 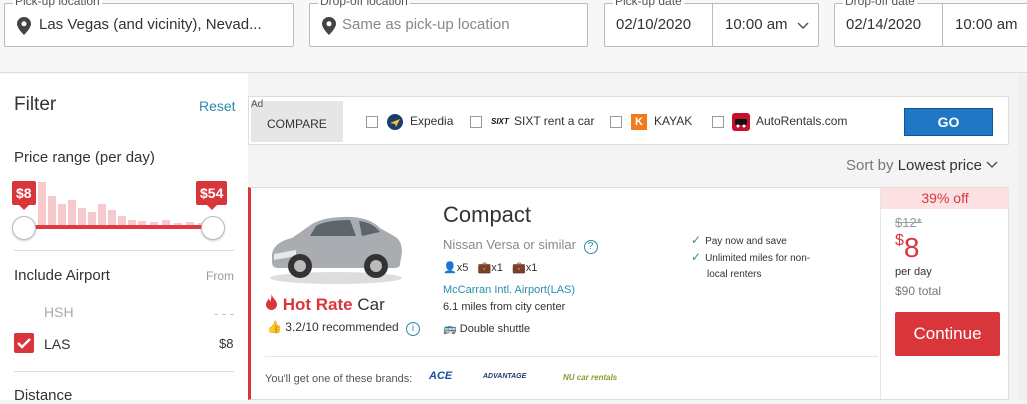 What do you see at coordinates (590, 377) in the screenshot?
I see `brand-logo-nu: NU car rentals` at bounding box center [590, 377].